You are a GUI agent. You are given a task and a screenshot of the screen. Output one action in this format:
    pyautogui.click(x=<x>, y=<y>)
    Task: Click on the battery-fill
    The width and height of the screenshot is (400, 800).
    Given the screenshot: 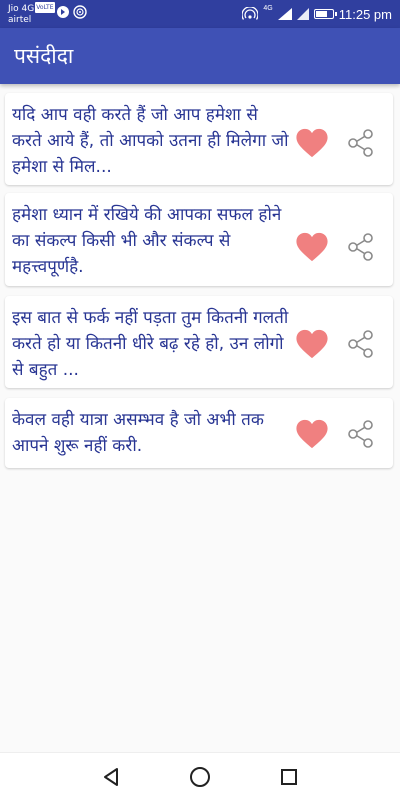 What is the action you would take?
    pyautogui.click(x=321, y=14)
    